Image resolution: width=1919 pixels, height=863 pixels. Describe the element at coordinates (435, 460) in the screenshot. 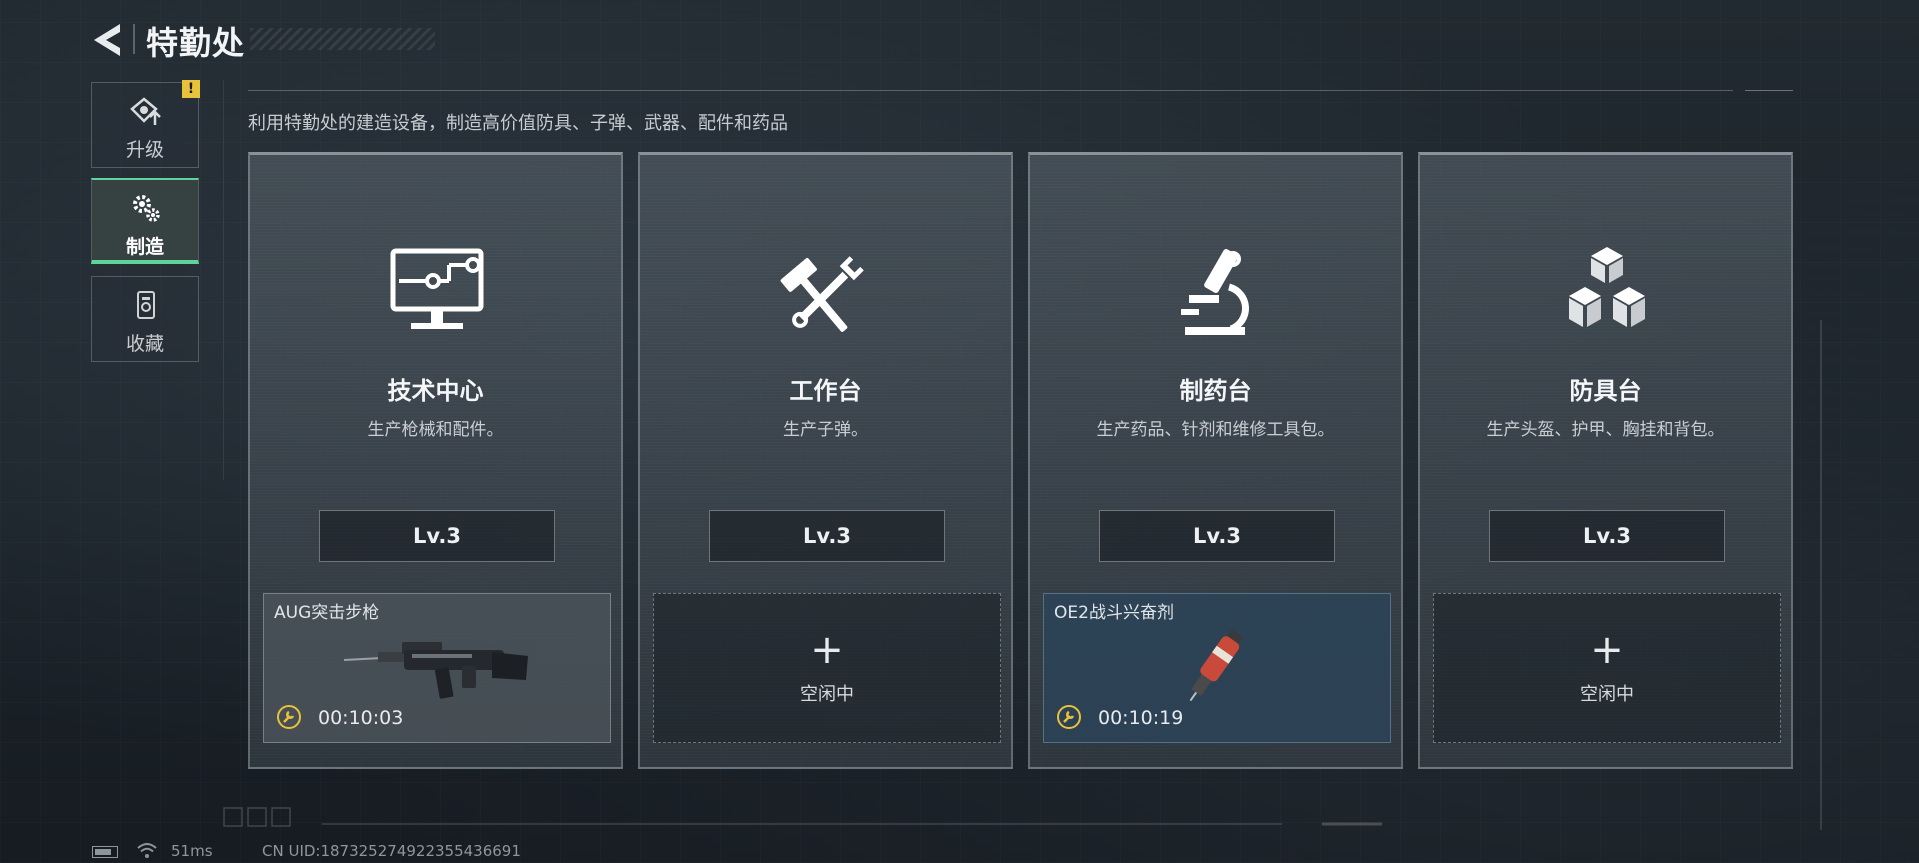

I see `station-card-tech-center: 技术中心 生产枪械和配件。 Lv.3 AUG突击步枪 00:10:03` at that location.